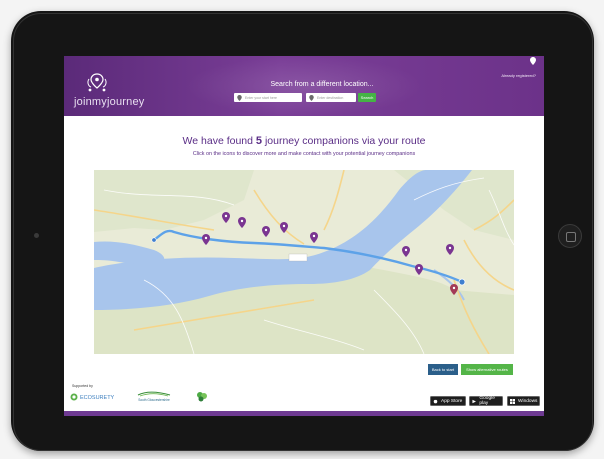 This screenshot has height=459, width=604. I want to click on south-glos-text: South Gloucestershire, so click(154, 400).